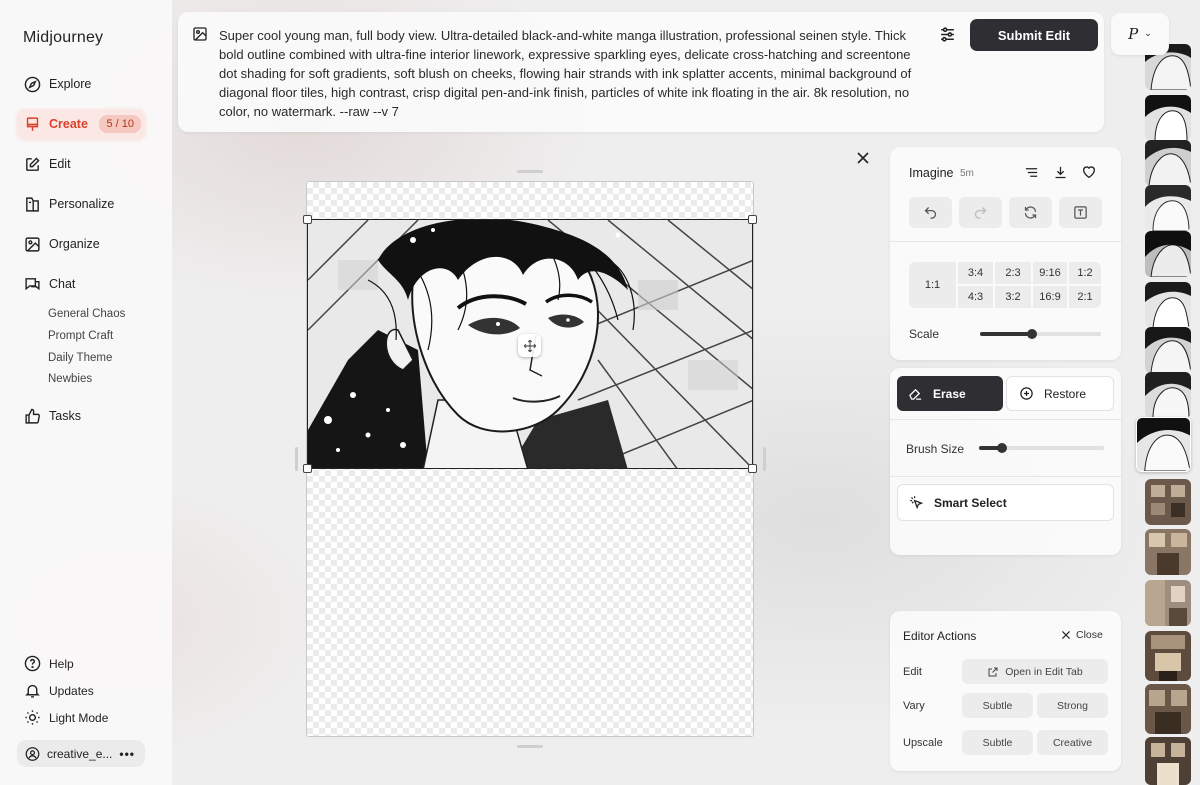 This screenshot has height=785, width=1200. I want to click on nav-edit: Edit, so click(81, 164).